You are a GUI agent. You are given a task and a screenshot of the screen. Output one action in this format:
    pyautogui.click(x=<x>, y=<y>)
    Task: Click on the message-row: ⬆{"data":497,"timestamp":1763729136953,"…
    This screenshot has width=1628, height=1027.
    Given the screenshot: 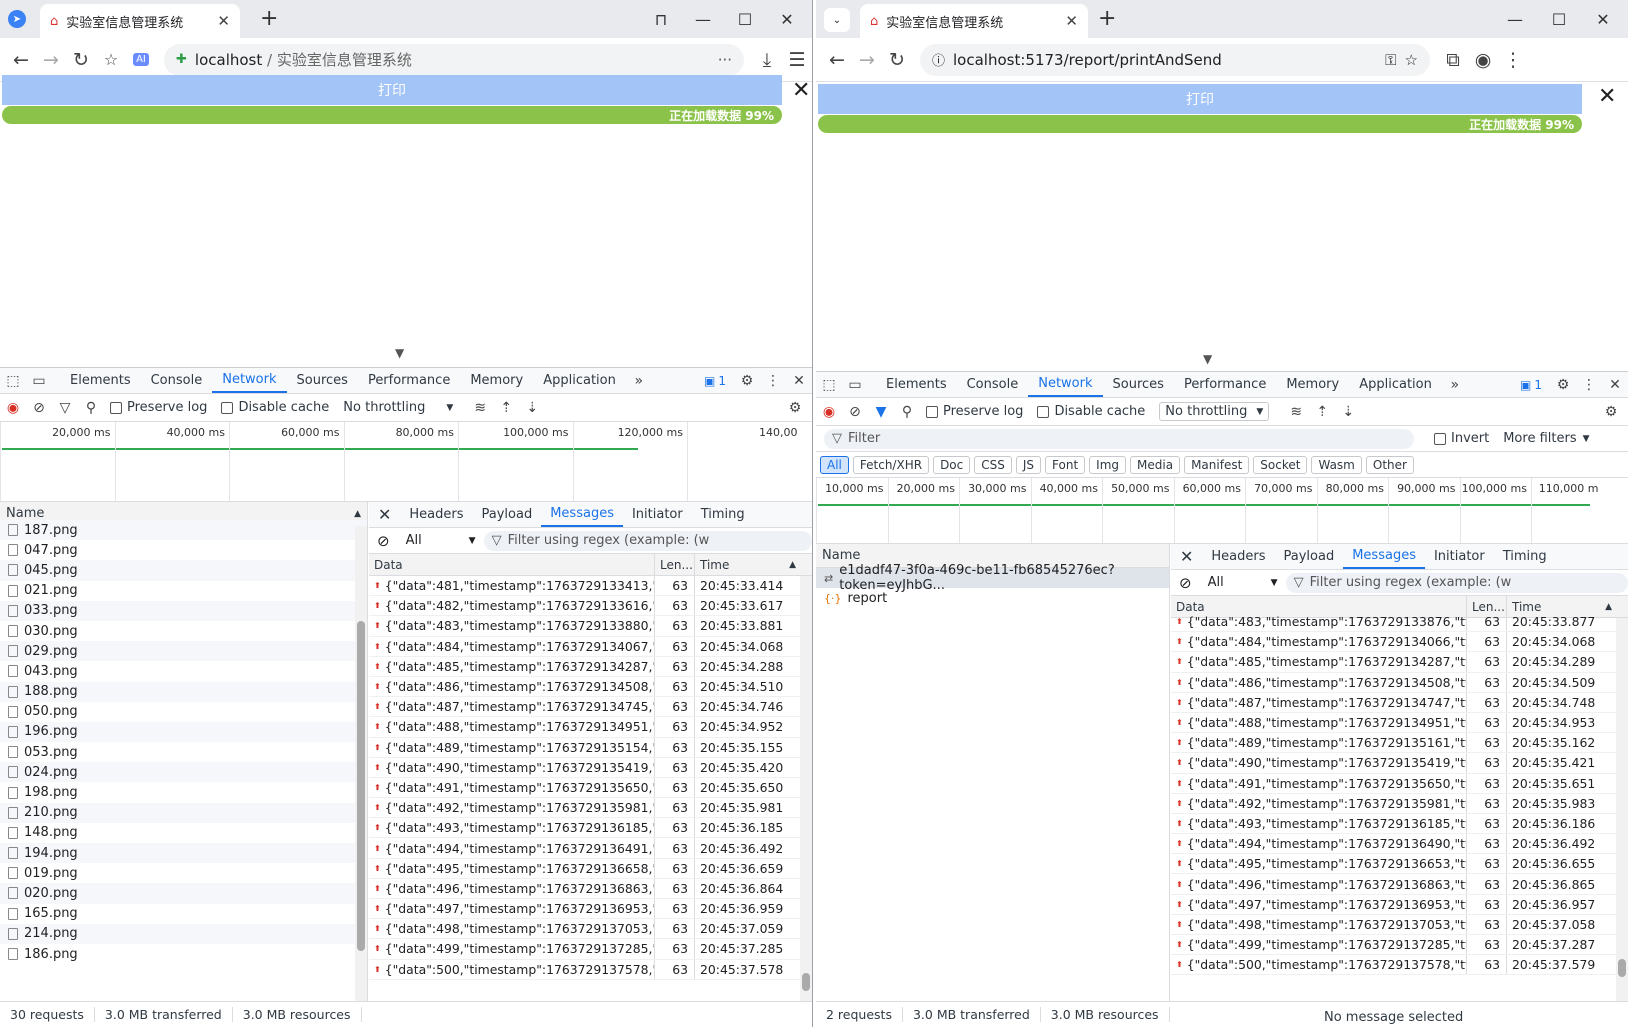 What is the action you would take?
    pyautogui.click(x=590, y=909)
    